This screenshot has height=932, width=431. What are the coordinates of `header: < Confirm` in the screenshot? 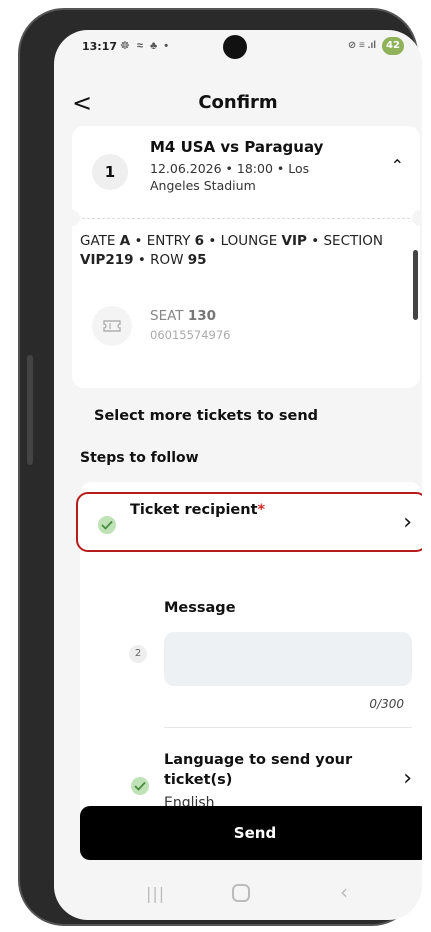 It's located at (238, 104).